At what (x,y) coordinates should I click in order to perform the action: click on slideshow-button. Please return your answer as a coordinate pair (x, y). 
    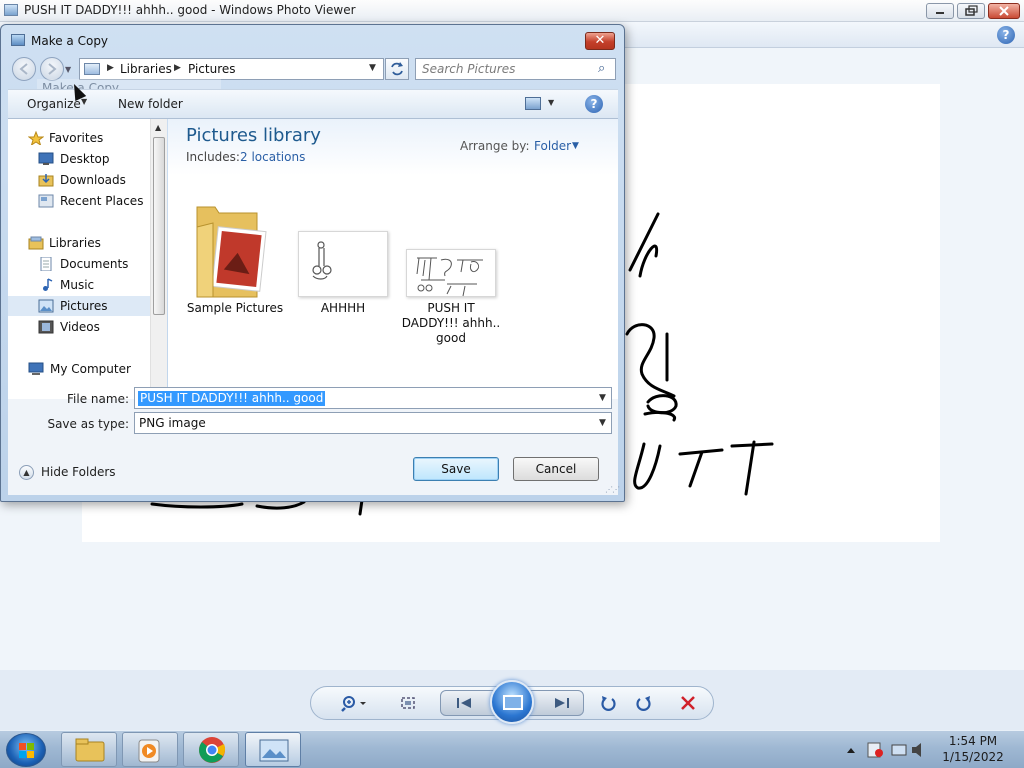
    Looking at the image, I should click on (512, 702).